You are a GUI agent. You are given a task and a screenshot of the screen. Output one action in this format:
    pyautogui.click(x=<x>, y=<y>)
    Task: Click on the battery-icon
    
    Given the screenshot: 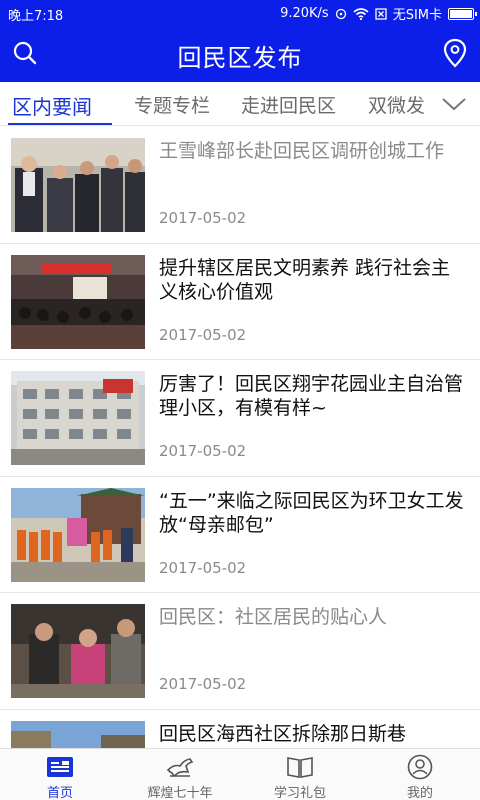 What is the action you would take?
    pyautogui.click(x=462, y=13)
    